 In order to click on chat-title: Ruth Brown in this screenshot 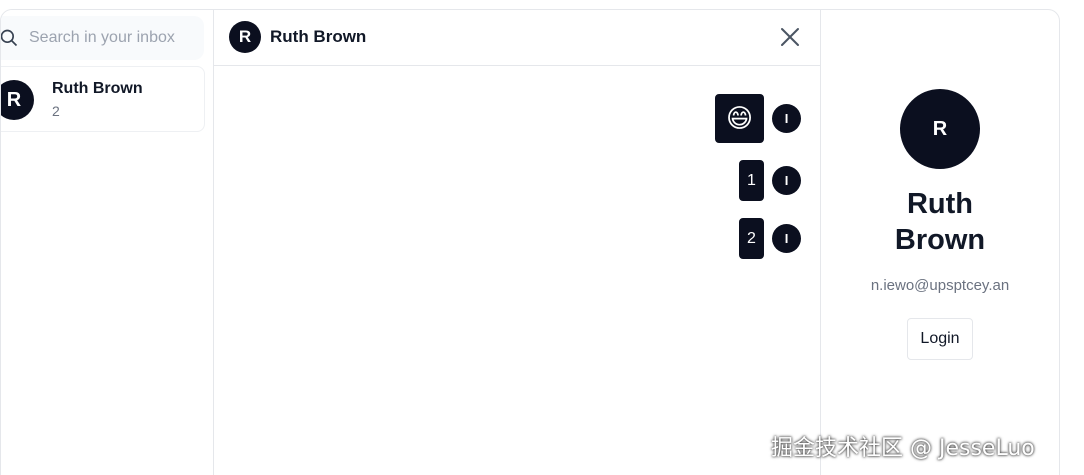, I will do `click(318, 36)`.